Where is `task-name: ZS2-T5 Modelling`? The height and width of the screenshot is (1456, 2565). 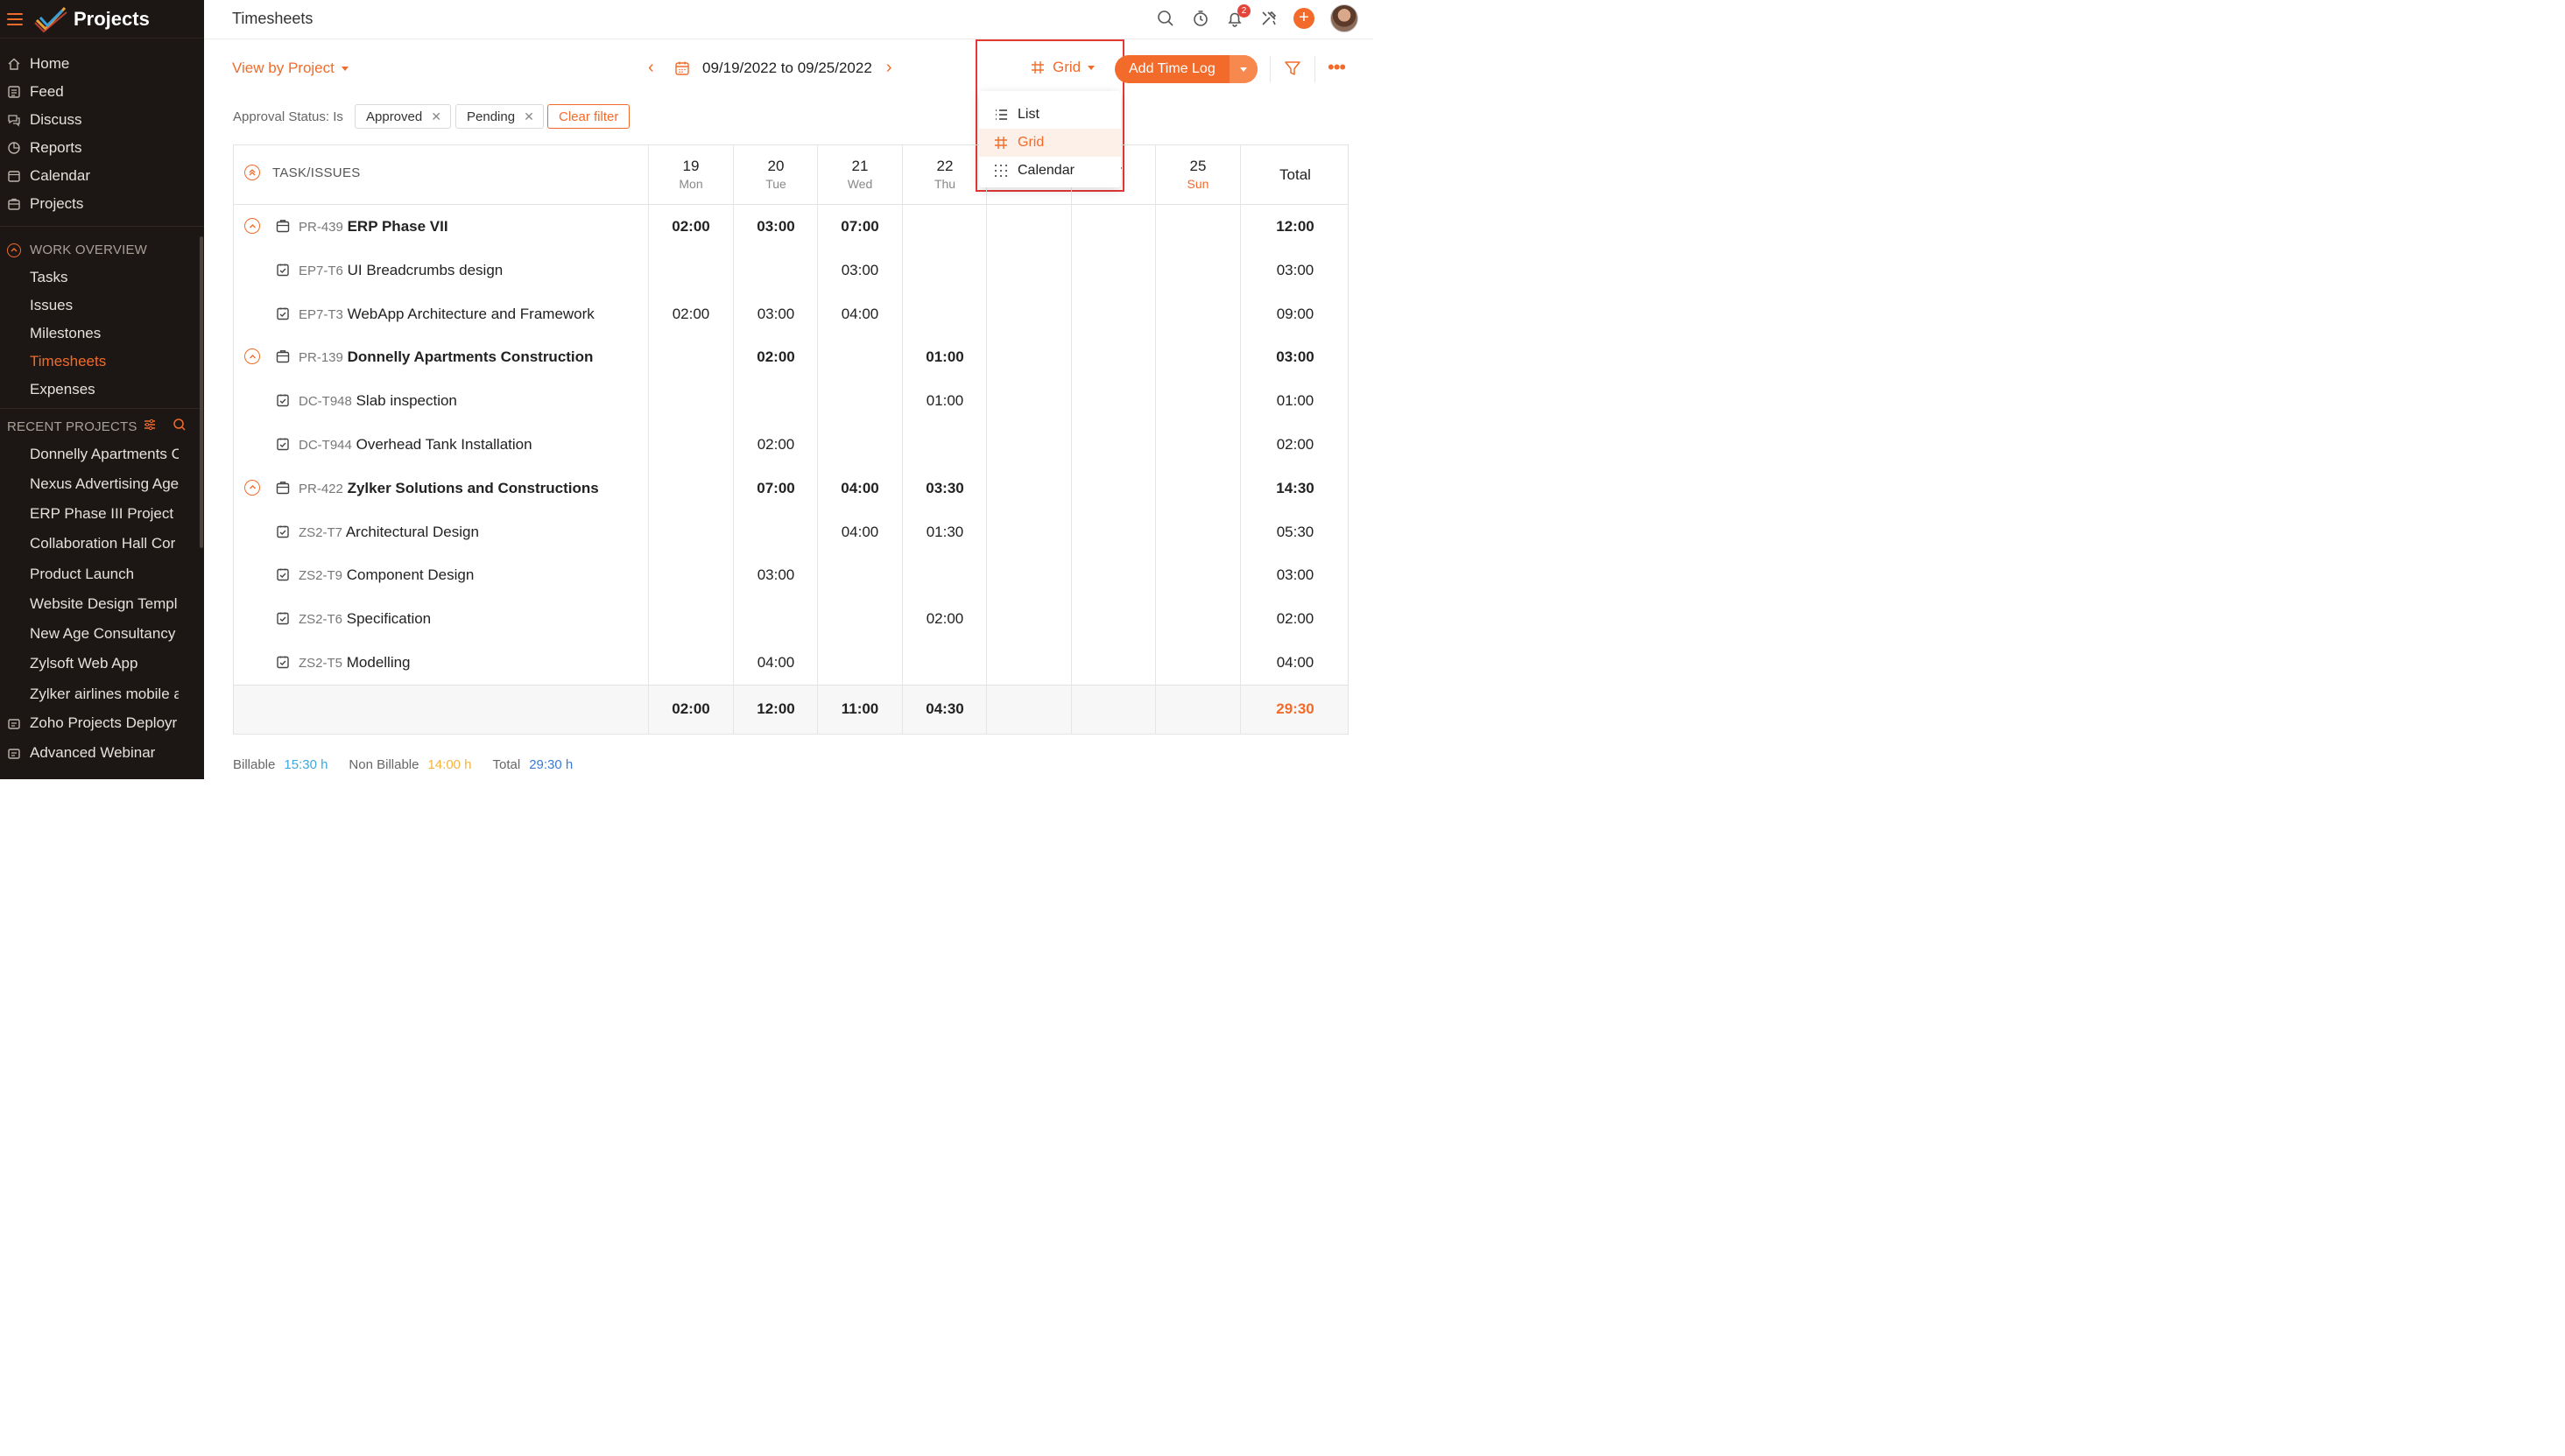 task-name: ZS2-T5 Modelling is located at coordinates (355, 663).